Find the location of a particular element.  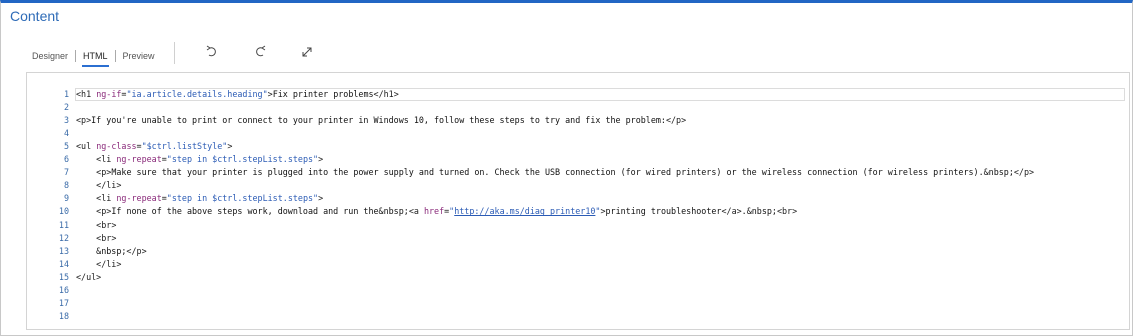

line-number: 10 is located at coordinates (63, 211).